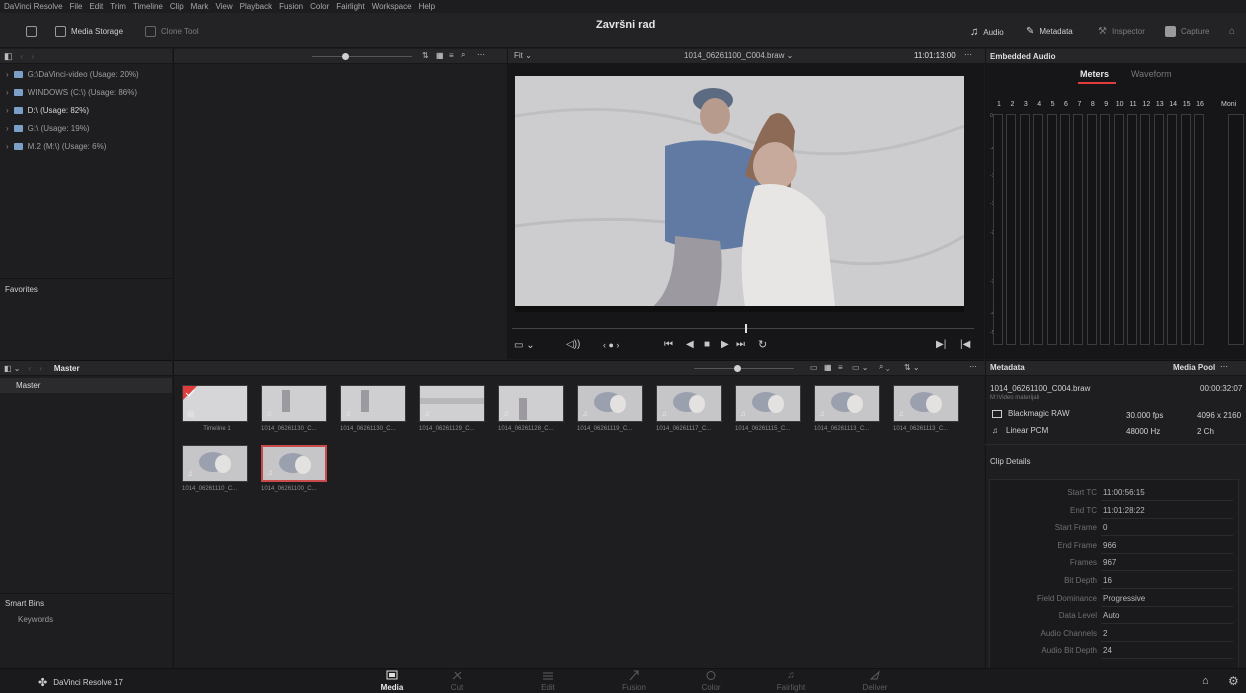 The image size is (1246, 693). What do you see at coordinates (86, 385) in the screenshot?
I see `bin-item-master: Master` at bounding box center [86, 385].